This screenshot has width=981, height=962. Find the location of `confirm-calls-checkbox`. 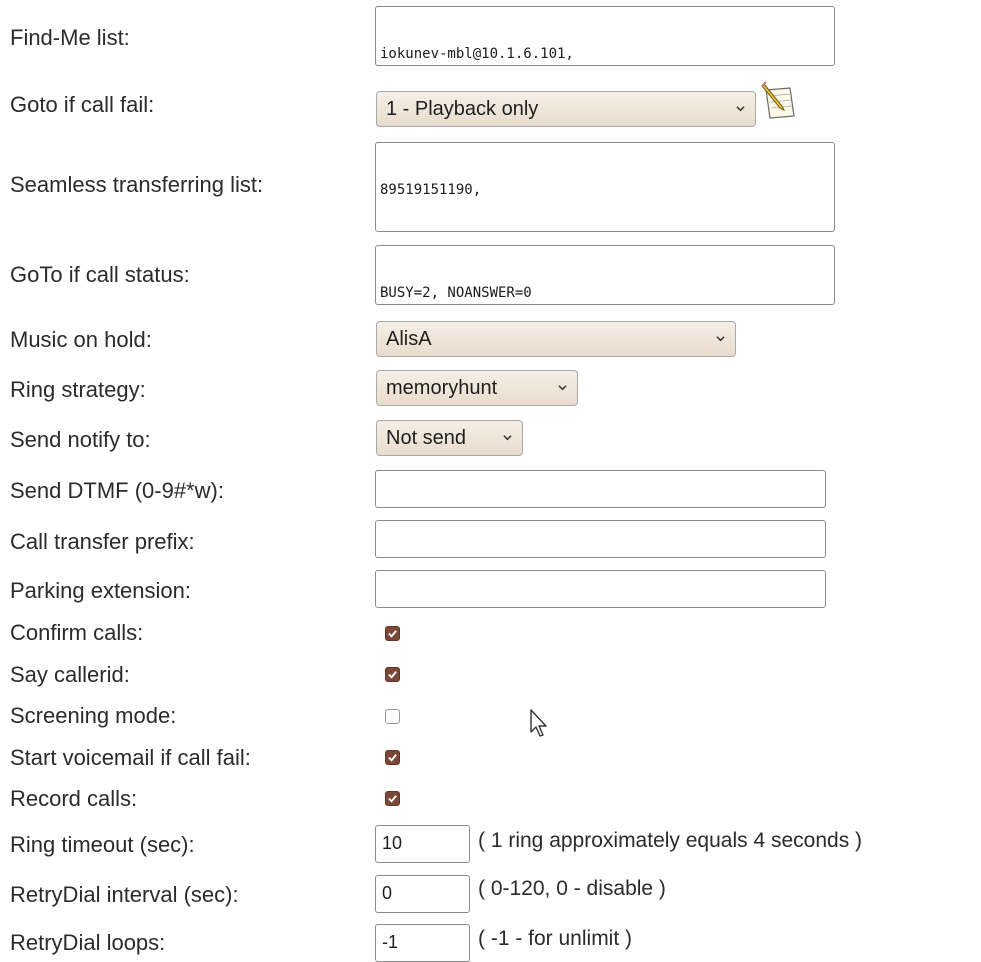

confirm-calls-checkbox is located at coordinates (392, 633).